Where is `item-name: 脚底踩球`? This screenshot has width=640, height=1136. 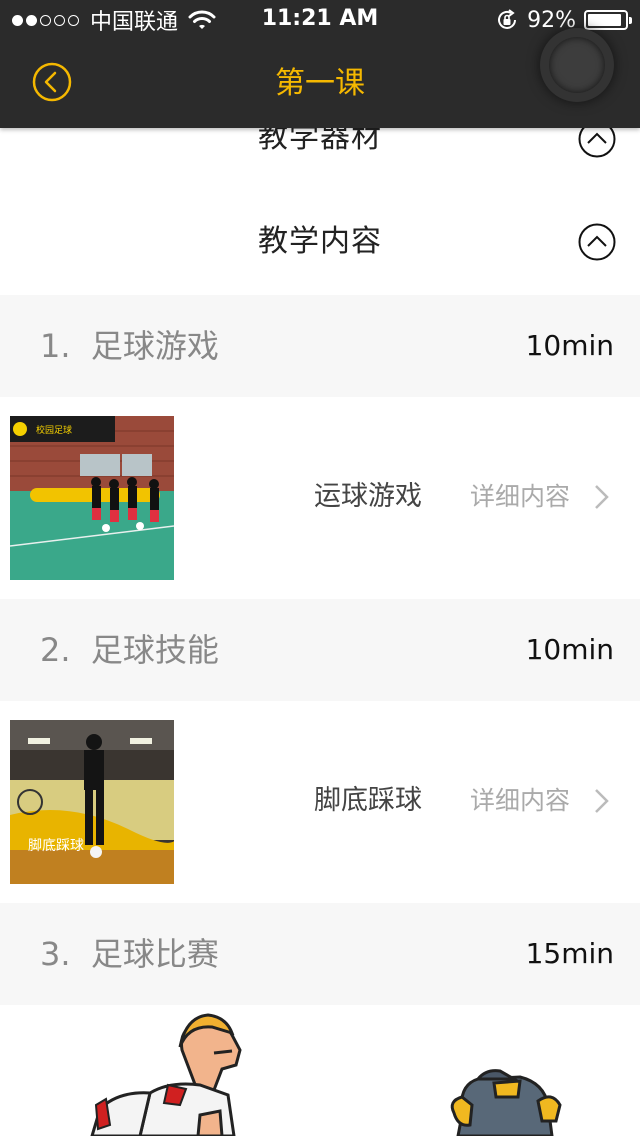 item-name: 脚底踩球 is located at coordinates (368, 800).